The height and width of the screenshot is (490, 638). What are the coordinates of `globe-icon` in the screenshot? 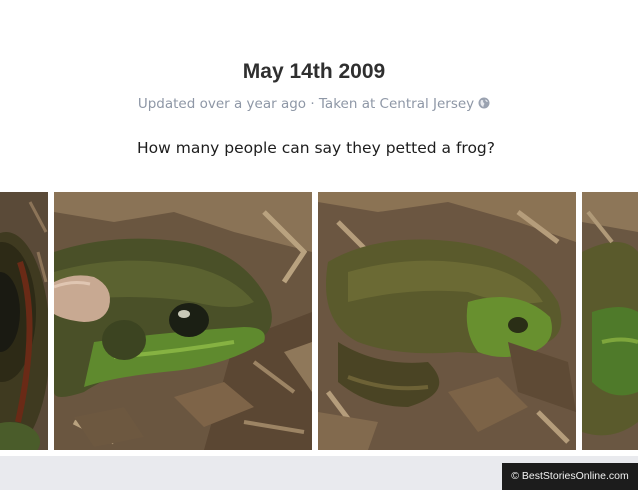 It's located at (484, 102).